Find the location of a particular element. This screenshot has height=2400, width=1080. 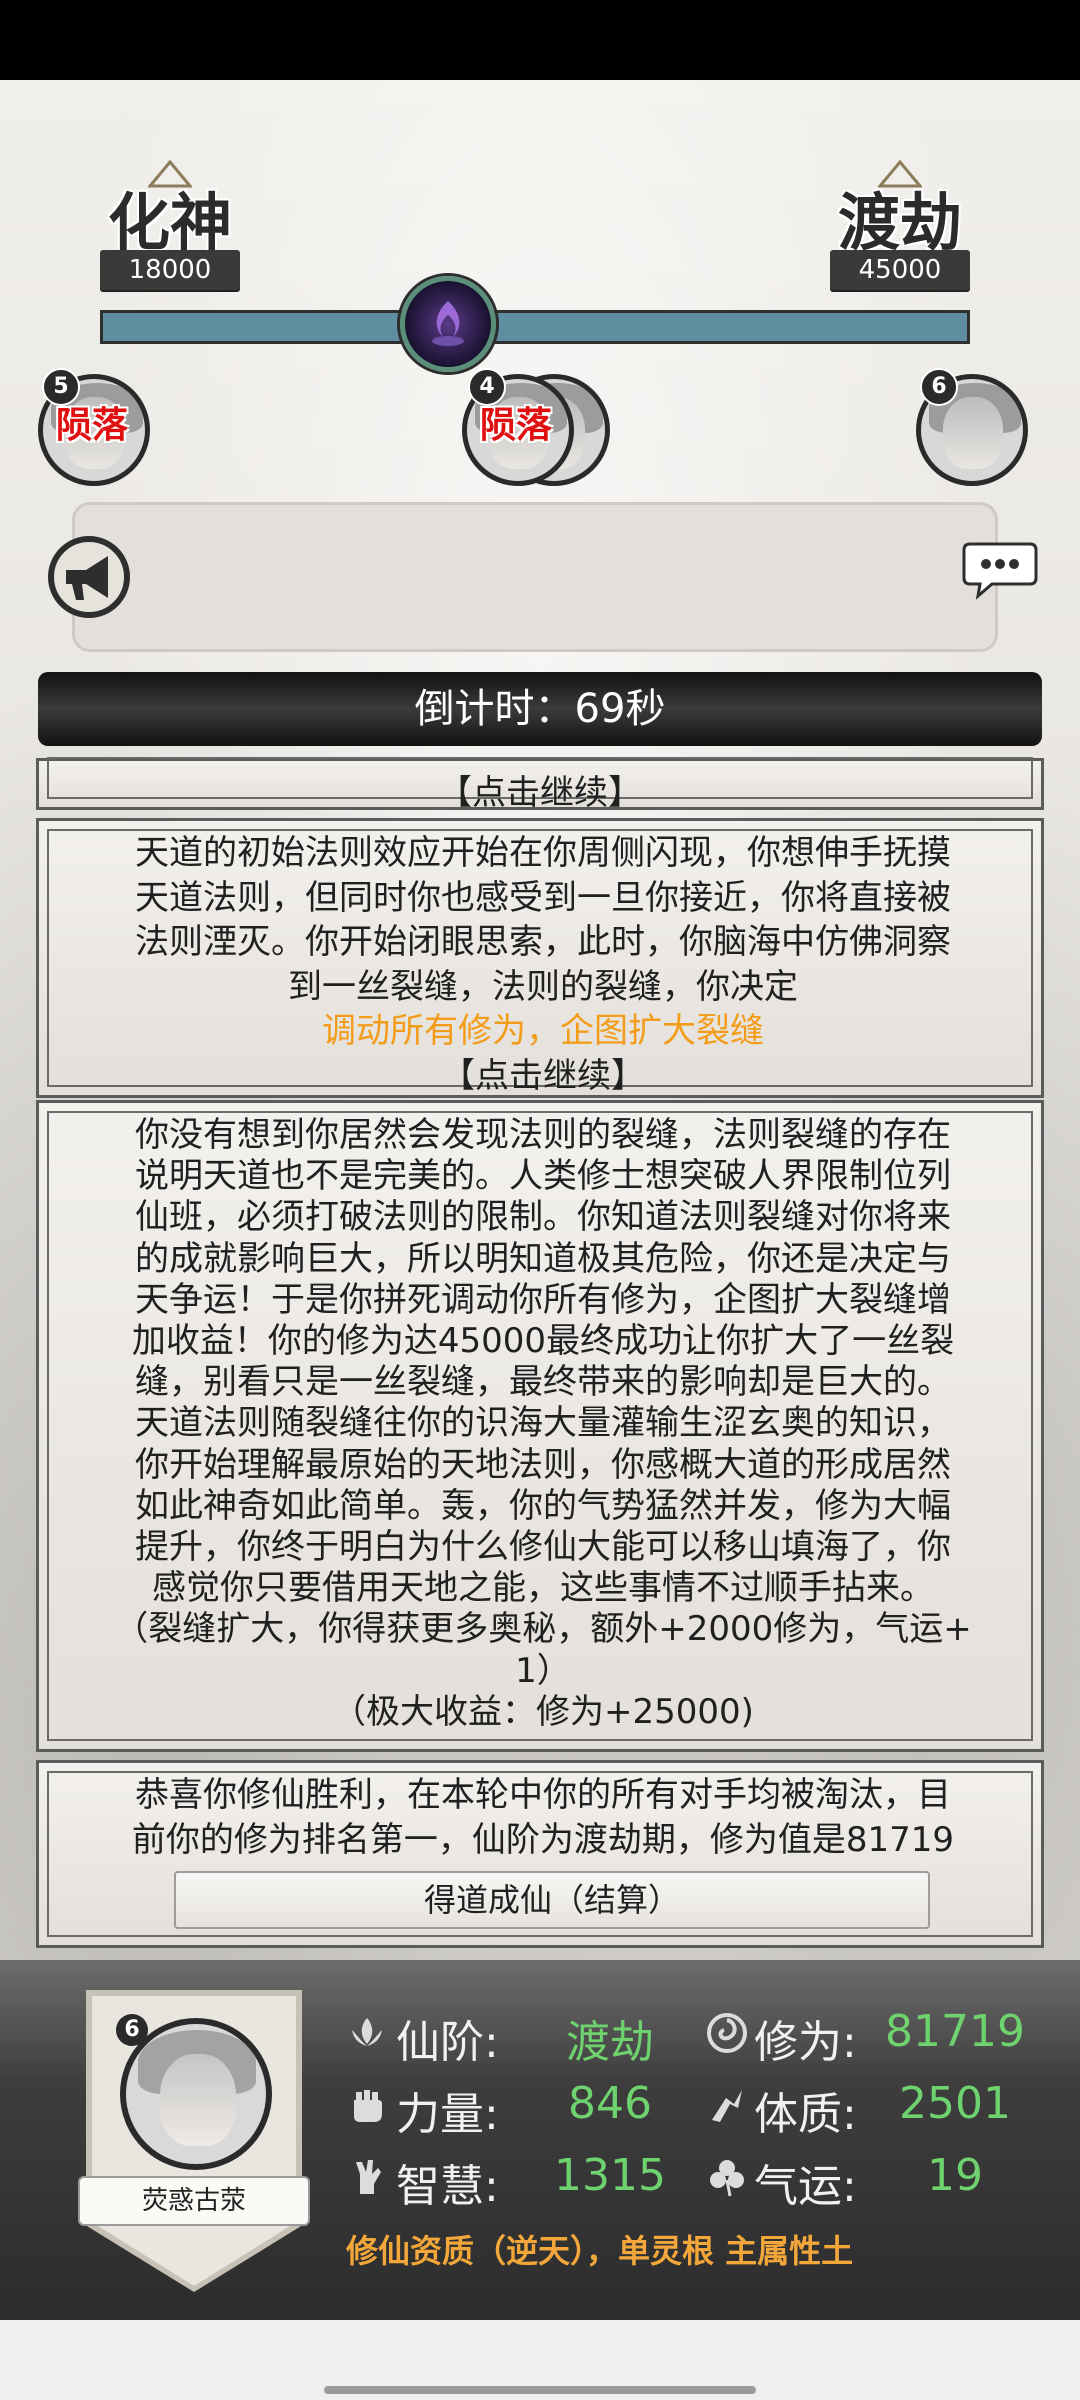

ascend-settle-button: 得道成仙（结算） is located at coordinates (552, 1900).